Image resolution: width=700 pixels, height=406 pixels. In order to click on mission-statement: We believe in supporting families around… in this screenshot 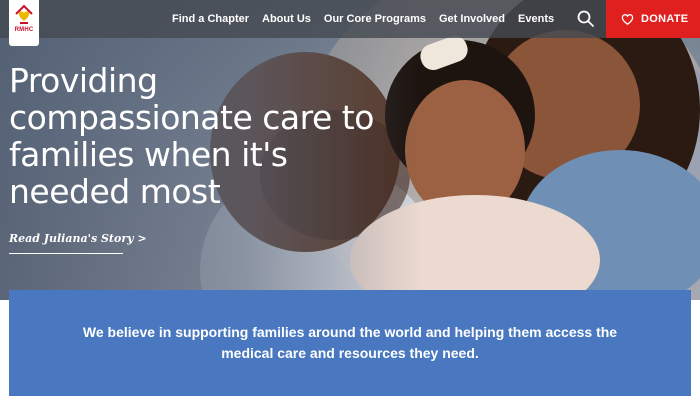, I will do `click(350, 342)`.